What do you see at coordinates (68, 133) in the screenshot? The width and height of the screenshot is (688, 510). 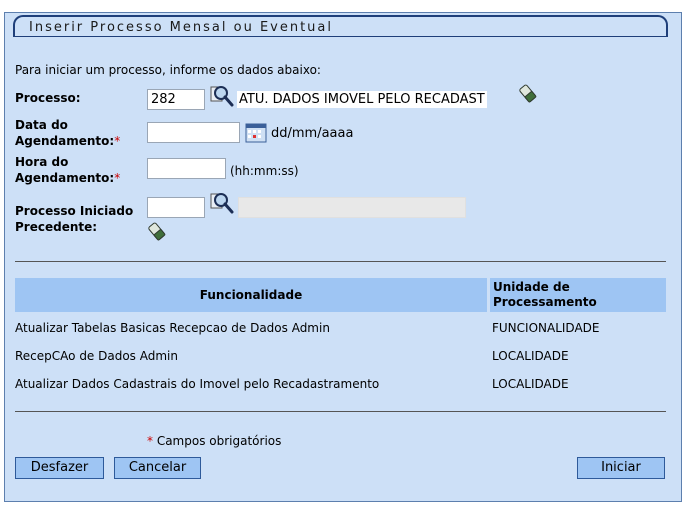 I see `data-agendamento-label: Data do Agendamento:*` at bounding box center [68, 133].